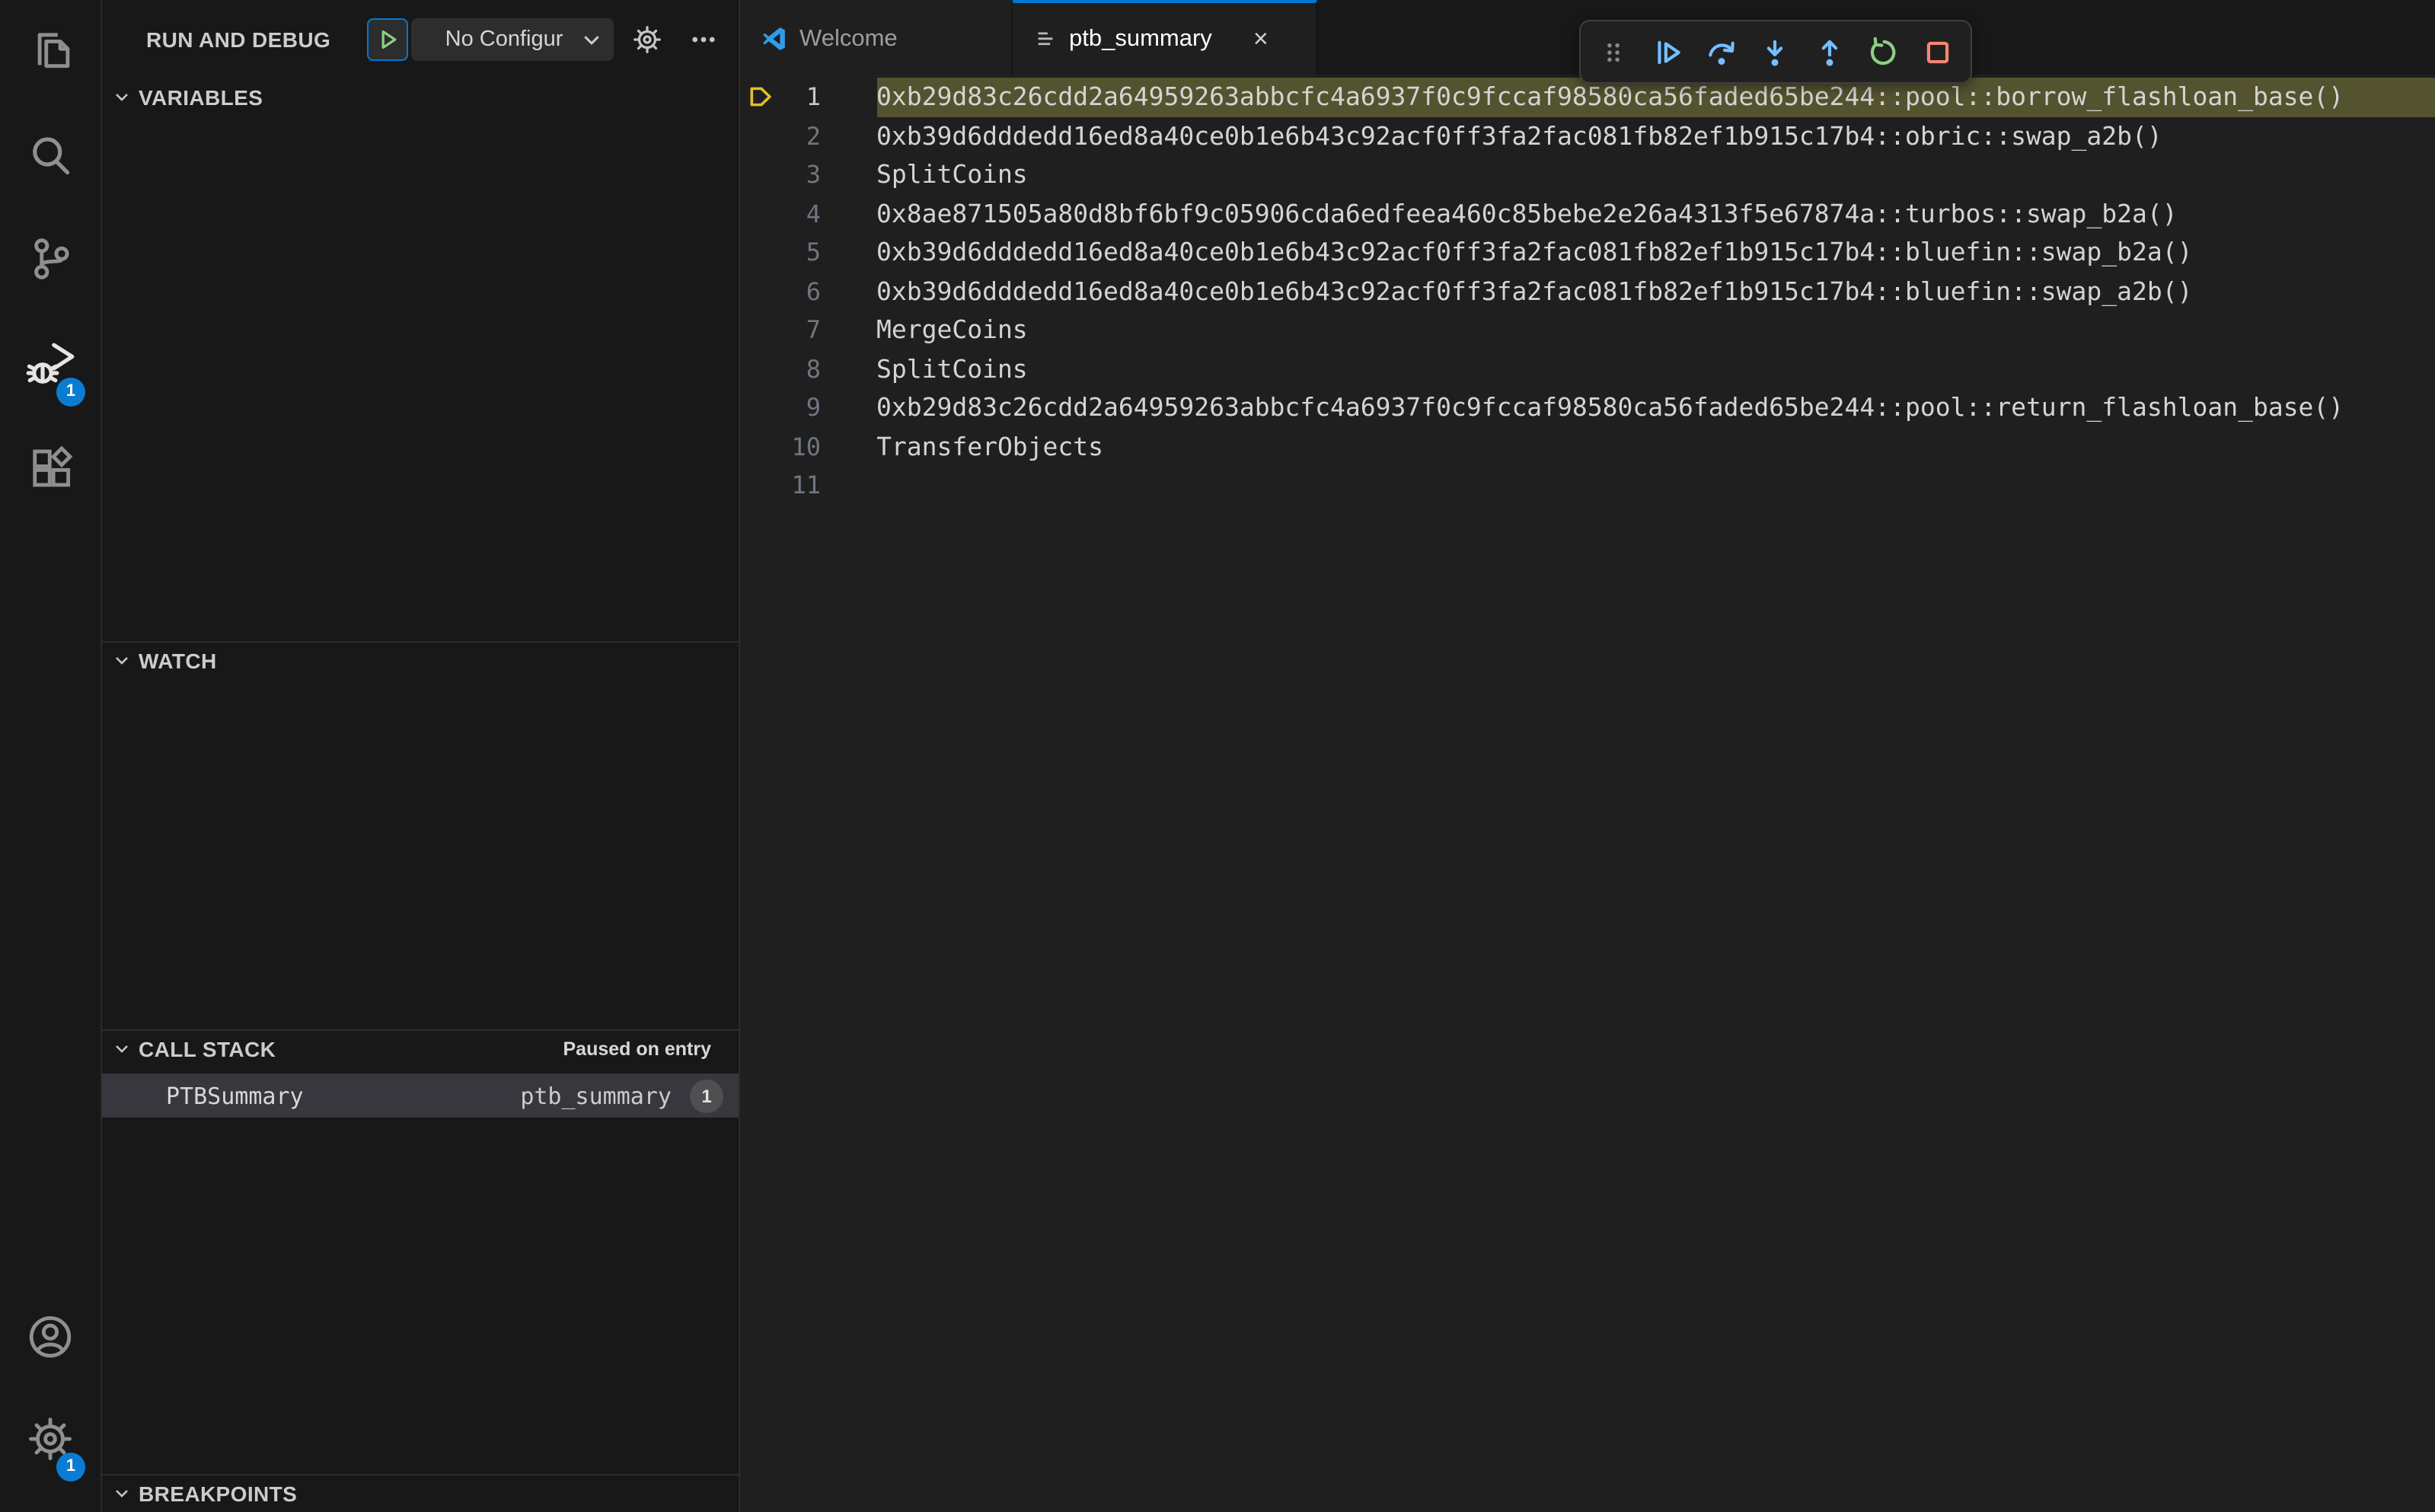  Describe the element at coordinates (504, 39) in the screenshot. I see `debug-config-label: No Configur` at that location.